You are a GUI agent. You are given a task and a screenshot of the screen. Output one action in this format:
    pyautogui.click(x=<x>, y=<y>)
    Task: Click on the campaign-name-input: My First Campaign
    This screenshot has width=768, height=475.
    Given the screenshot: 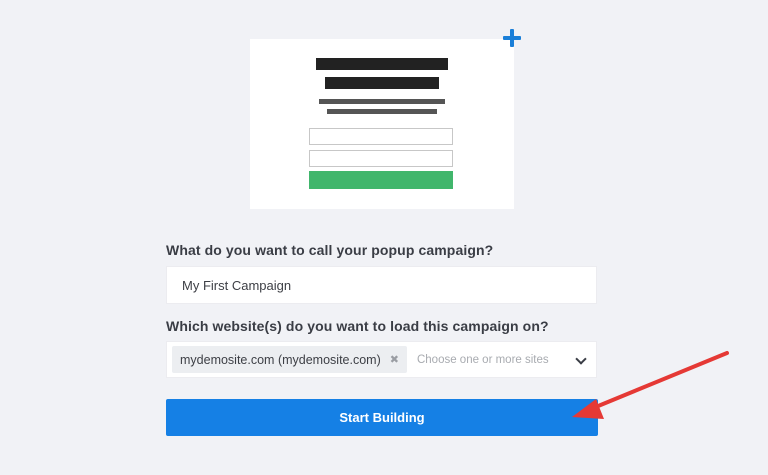 What is the action you would take?
    pyautogui.click(x=381, y=285)
    